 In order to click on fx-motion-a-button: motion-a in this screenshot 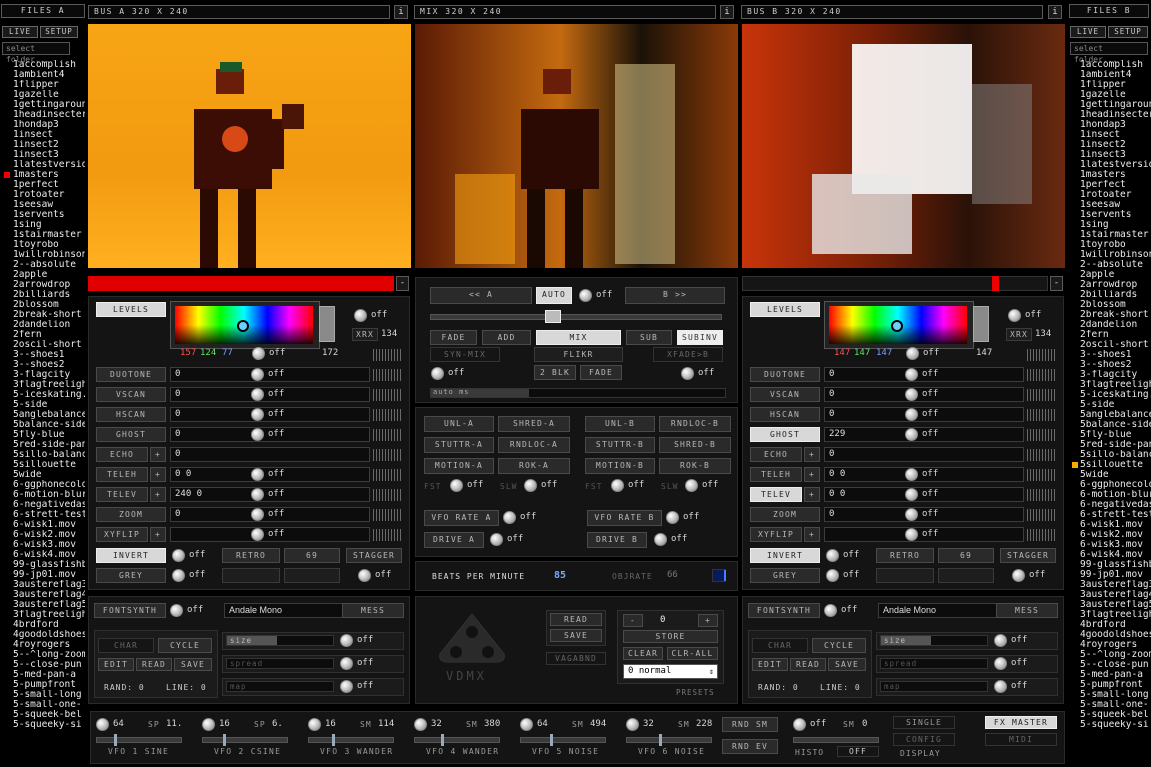, I will do `click(459, 466)`.